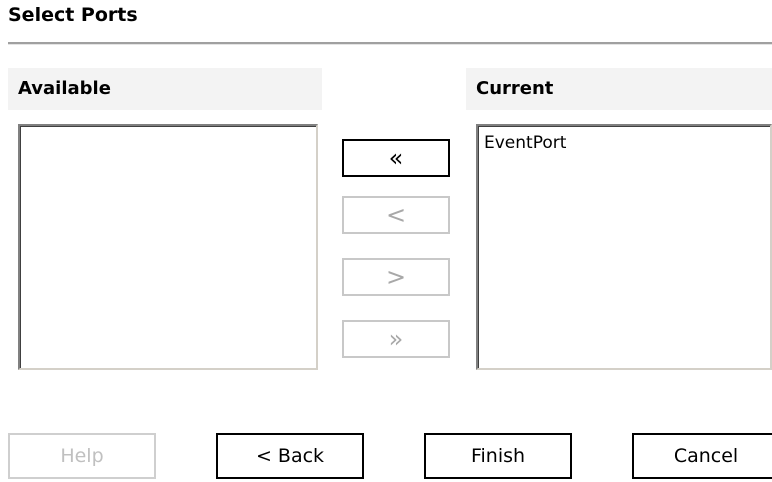  Describe the element at coordinates (396, 339) in the screenshot. I see `add-all-button: »` at that location.